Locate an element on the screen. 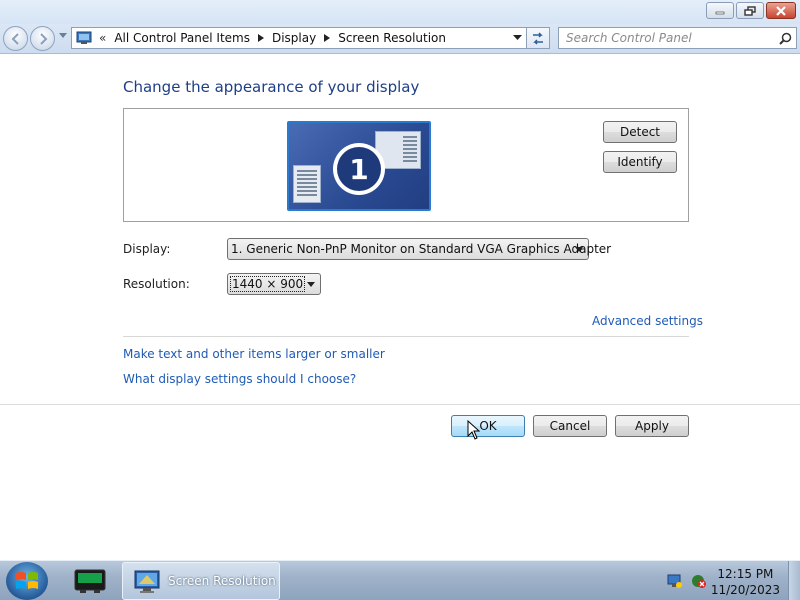 This screenshot has width=800, height=600. forward-arrow-icon is located at coordinates (44, 39).